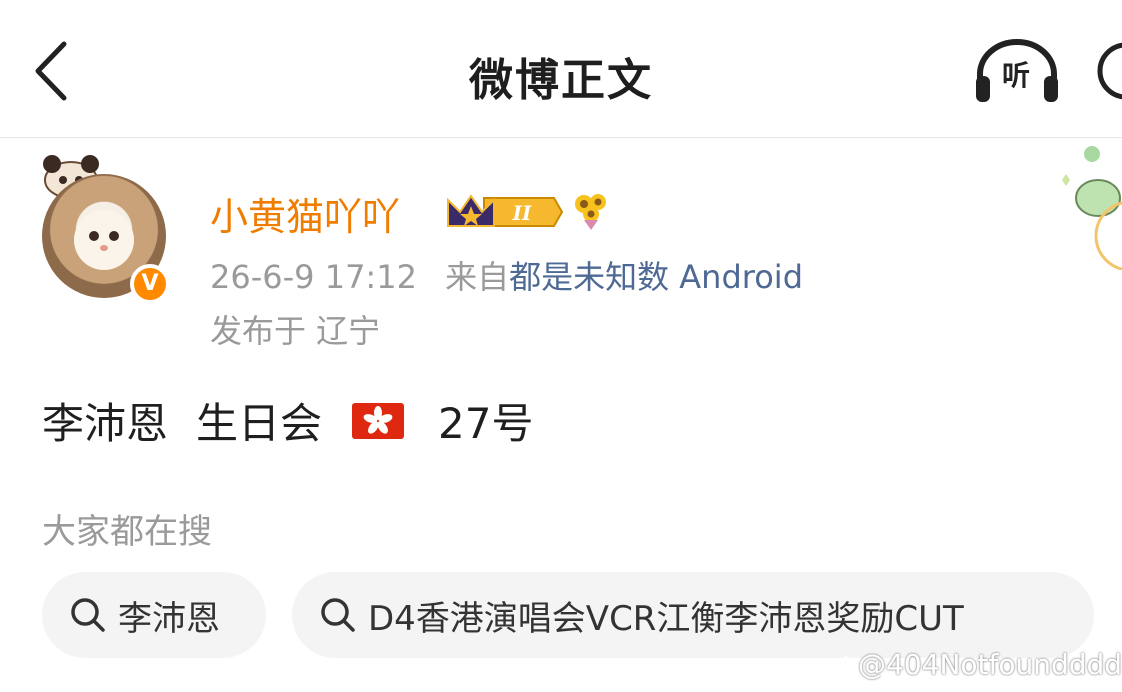 Image resolution: width=1122 pixels, height=692 pixels. Describe the element at coordinates (313, 277) in the screenshot. I see `post-timestamp: 26-6-9 17:12` at that location.